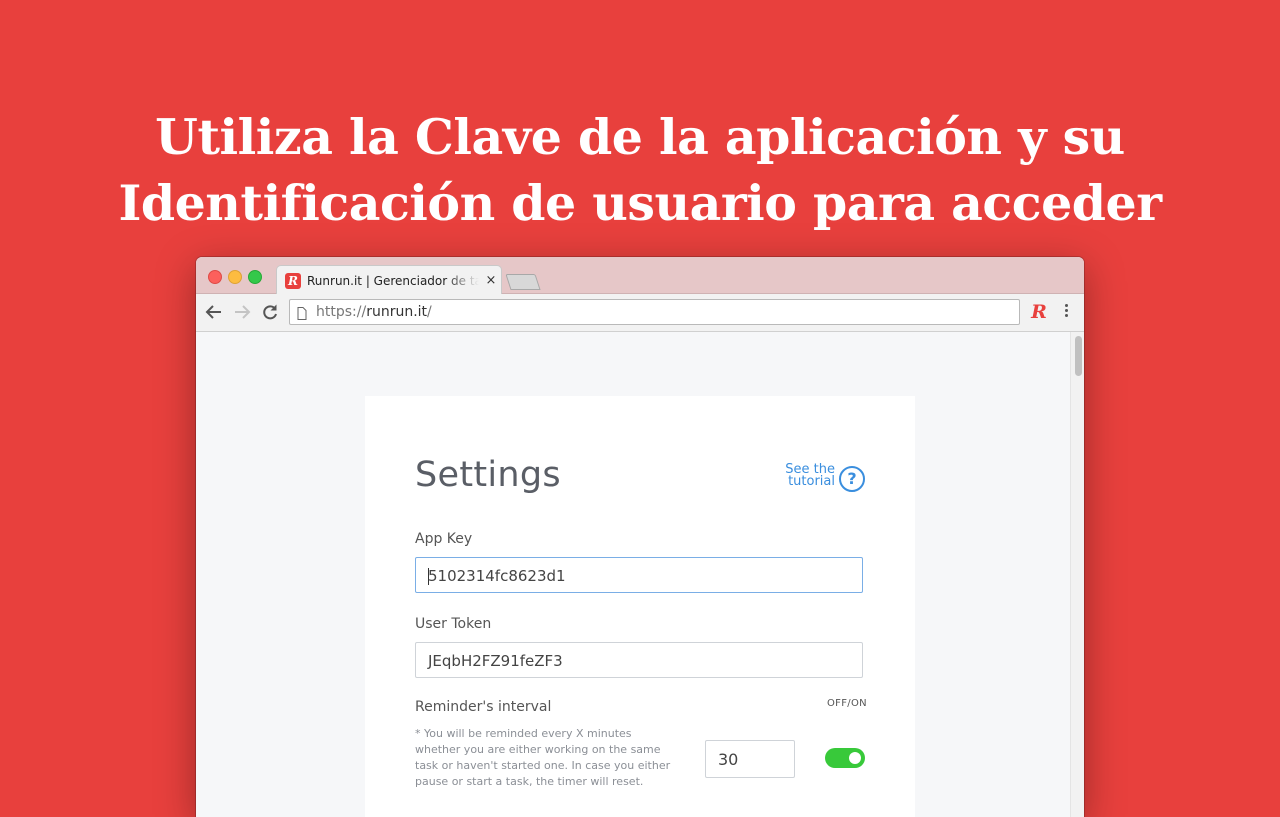  Describe the element at coordinates (235, 277) in the screenshot. I see `minimize-window-button` at that location.